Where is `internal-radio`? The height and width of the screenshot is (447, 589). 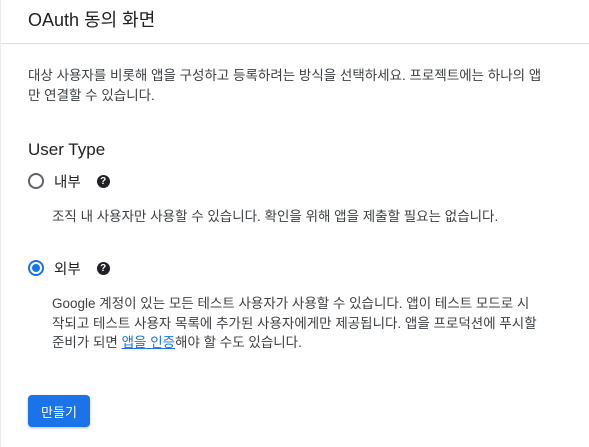
internal-radio is located at coordinates (36, 181).